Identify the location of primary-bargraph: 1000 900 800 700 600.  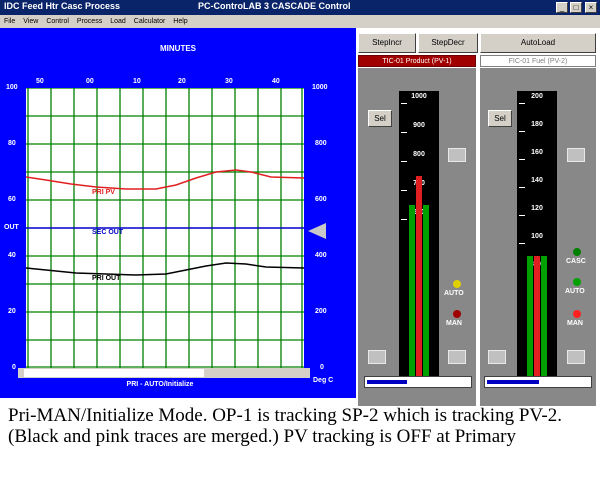
(419, 233).